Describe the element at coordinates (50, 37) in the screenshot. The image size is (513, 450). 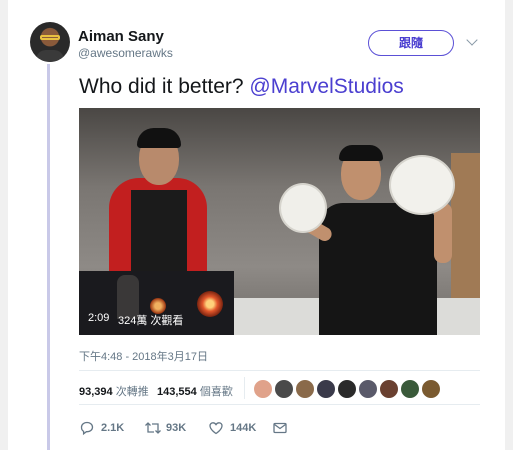
I see `avatar-glasses` at that location.